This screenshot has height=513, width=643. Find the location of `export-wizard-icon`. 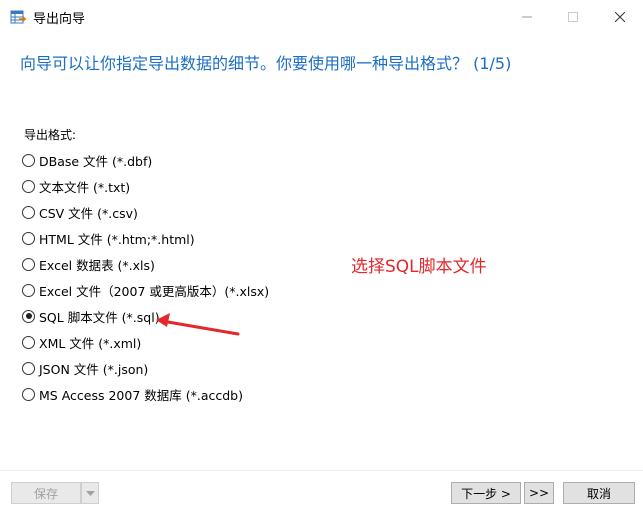

export-wizard-icon is located at coordinates (18, 17).